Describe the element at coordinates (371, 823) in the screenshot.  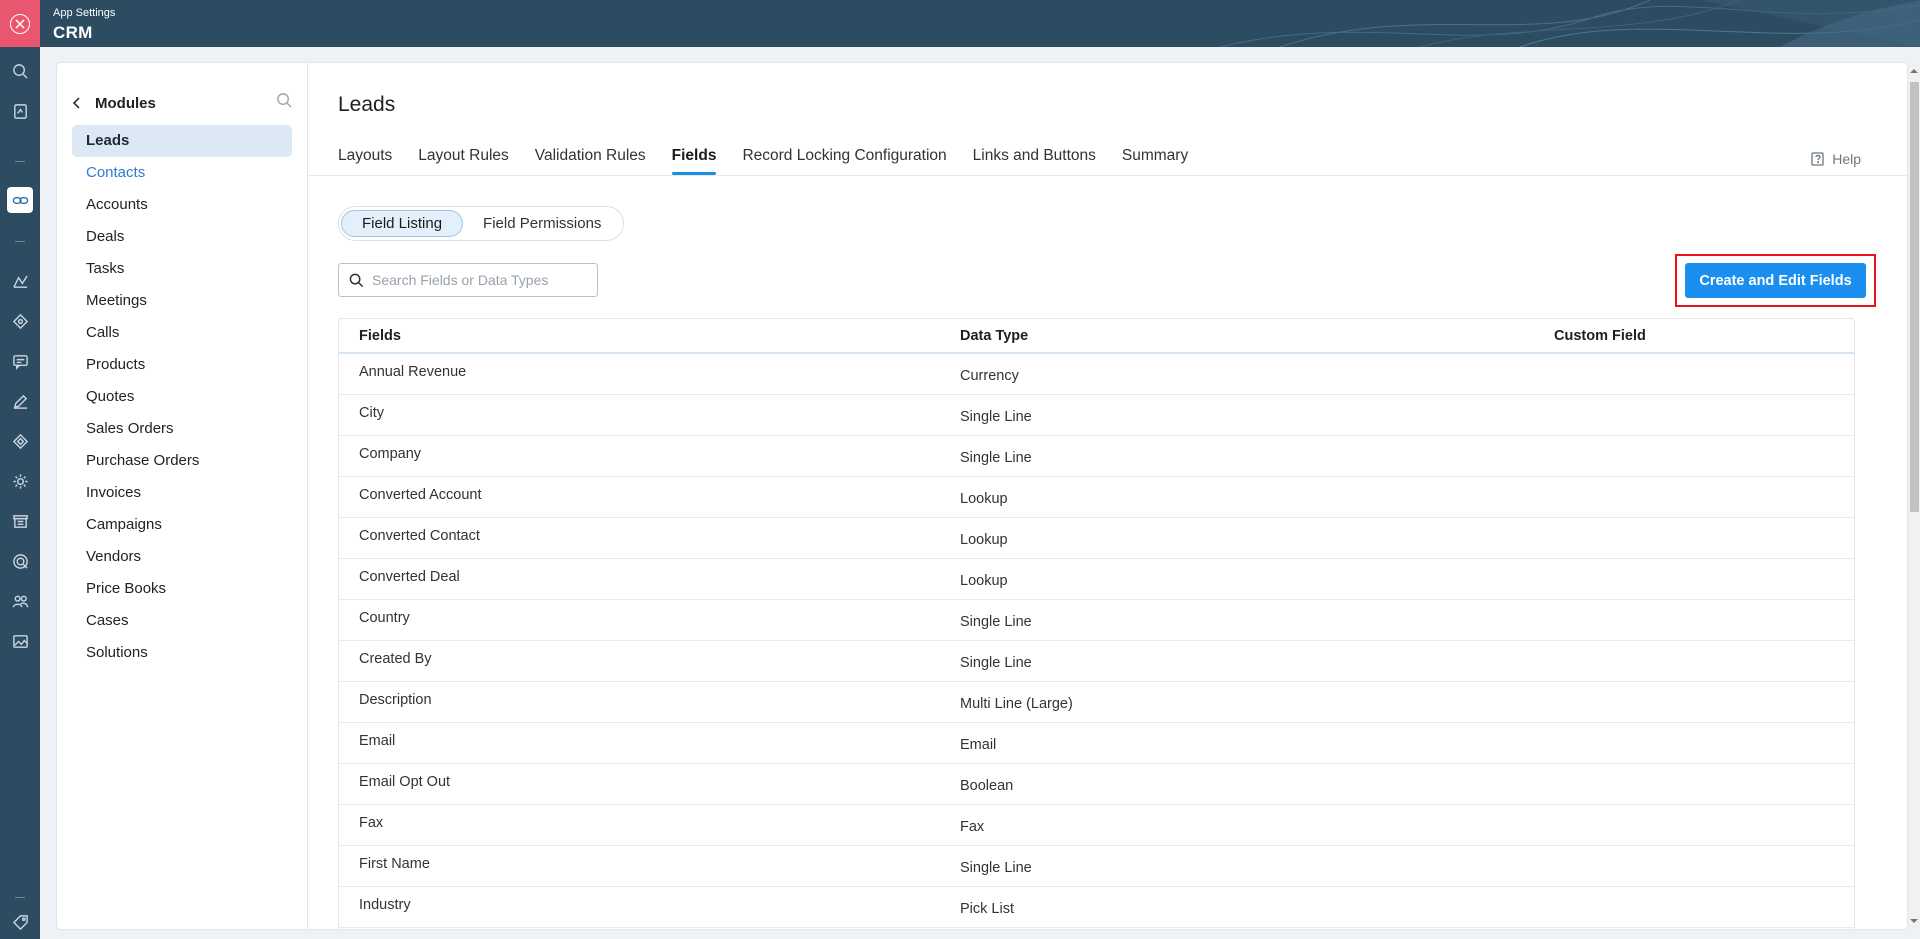
I see `field-name-cell: Fax` at that location.